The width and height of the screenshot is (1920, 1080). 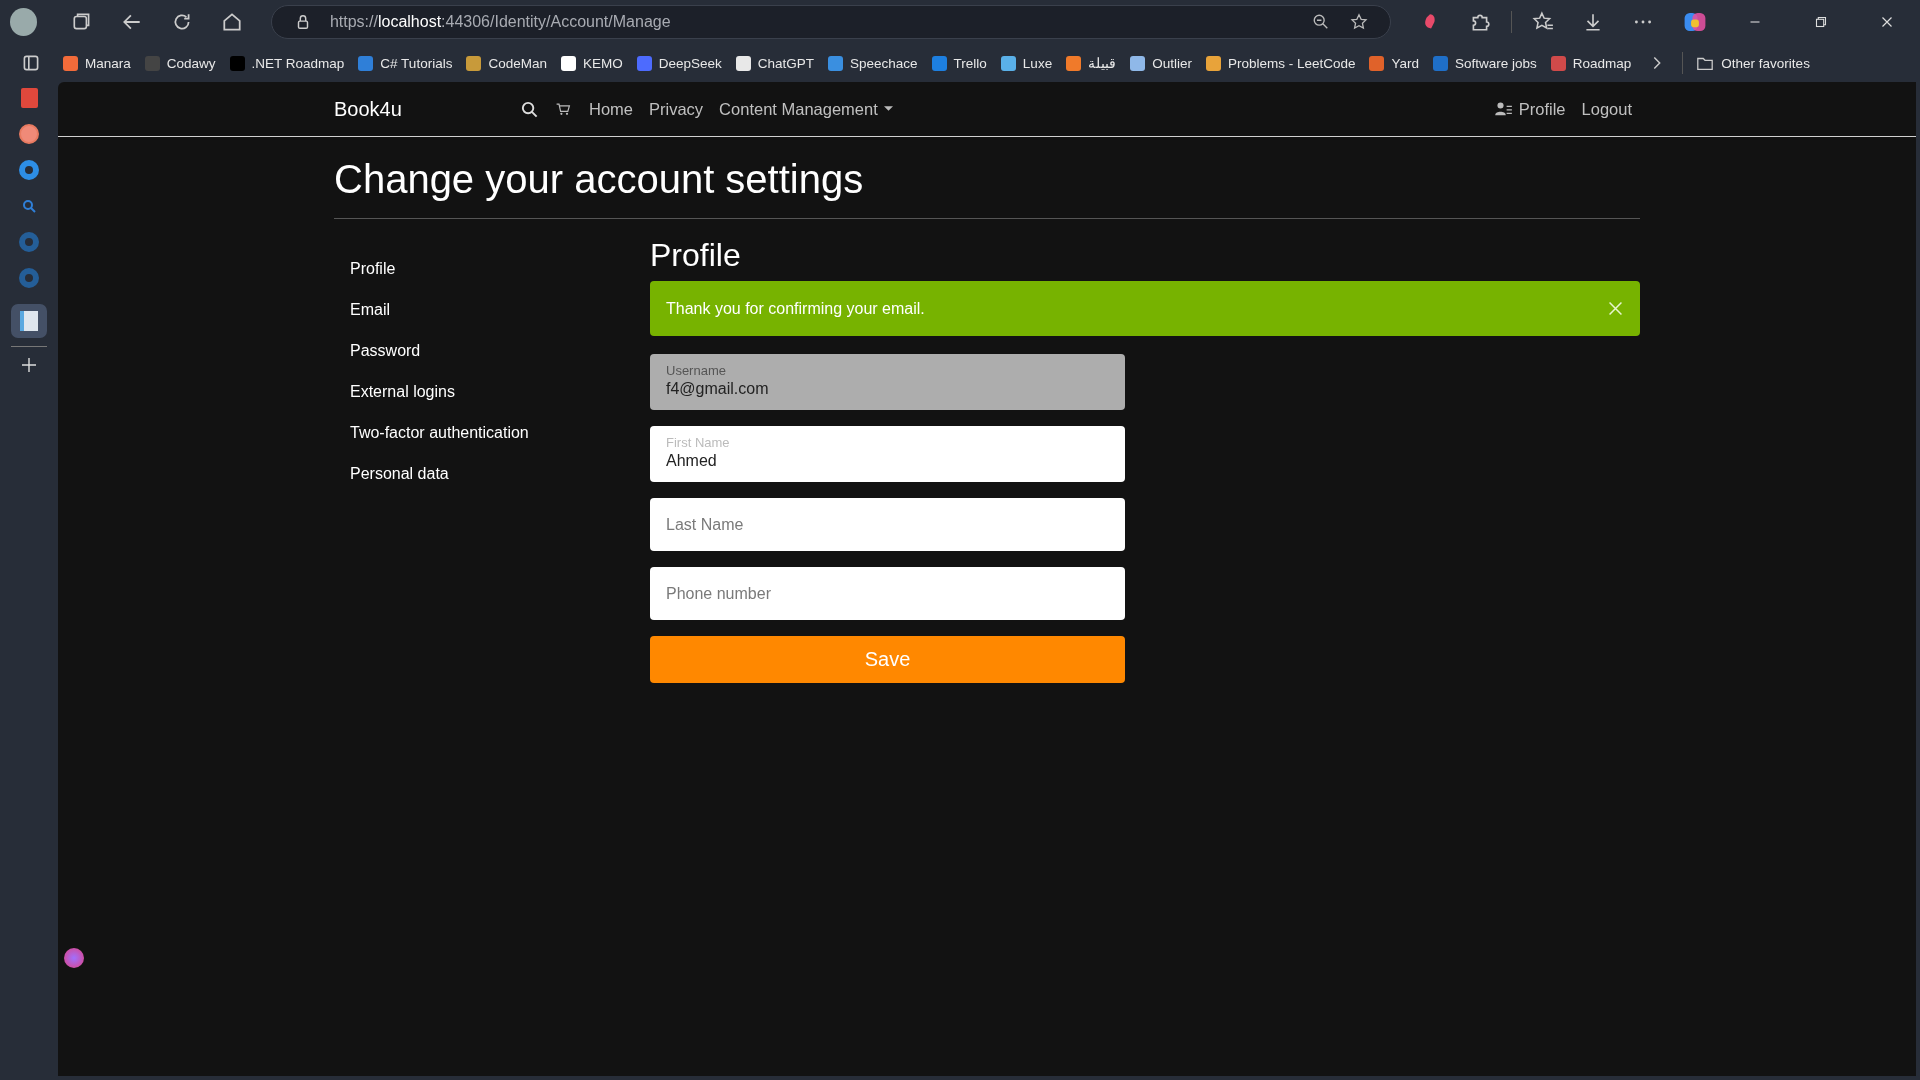 I want to click on settings-menu-item: Password, so click(x=492, y=351).